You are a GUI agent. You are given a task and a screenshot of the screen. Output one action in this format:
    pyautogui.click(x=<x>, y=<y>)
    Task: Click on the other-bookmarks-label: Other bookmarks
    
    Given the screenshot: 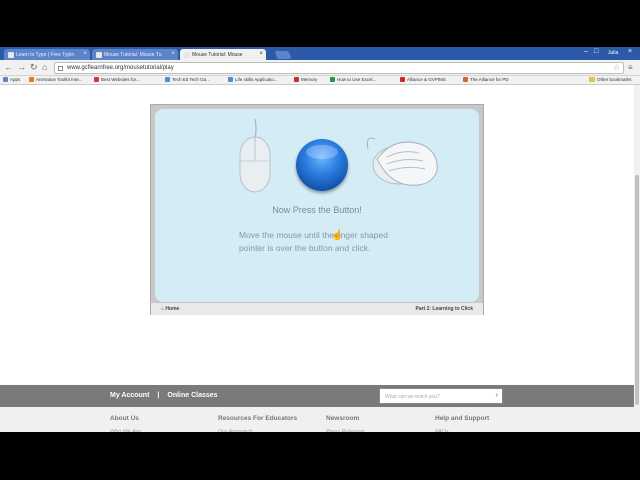 What is the action you would take?
    pyautogui.click(x=614, y=79)
    